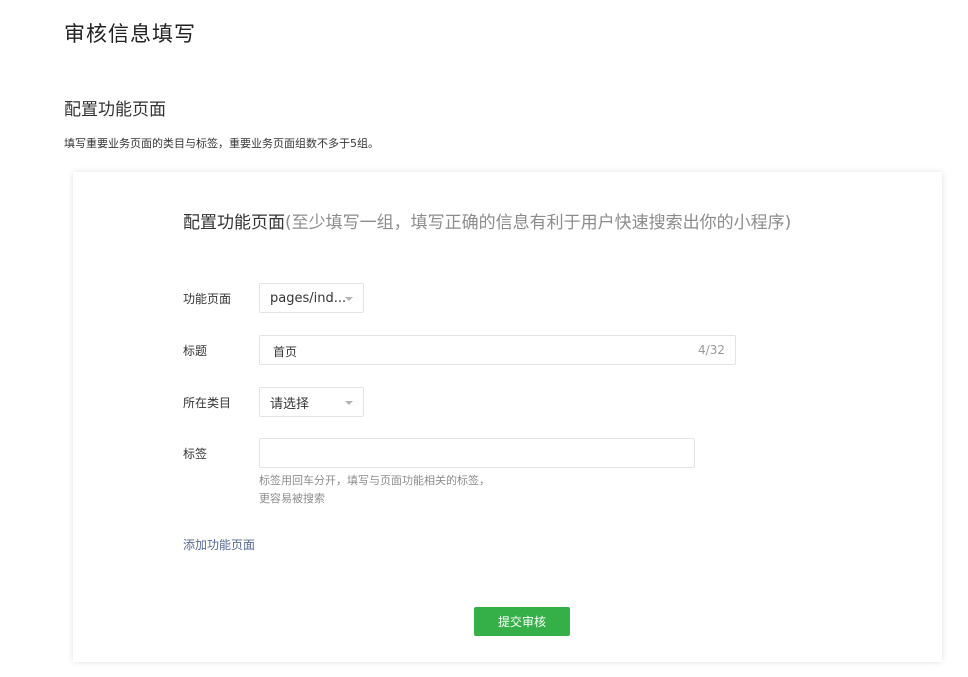  I want to click on add-function-page-link: 添加功能页面, so click(219, 544).